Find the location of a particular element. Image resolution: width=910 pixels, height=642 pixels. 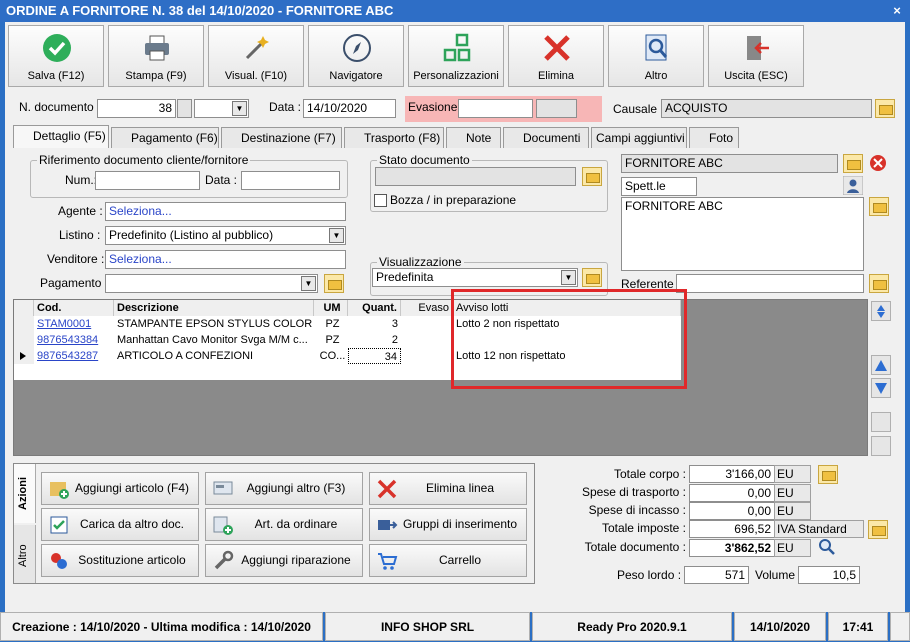

volume-value: 10,5 is located at coordinates (829, 575).